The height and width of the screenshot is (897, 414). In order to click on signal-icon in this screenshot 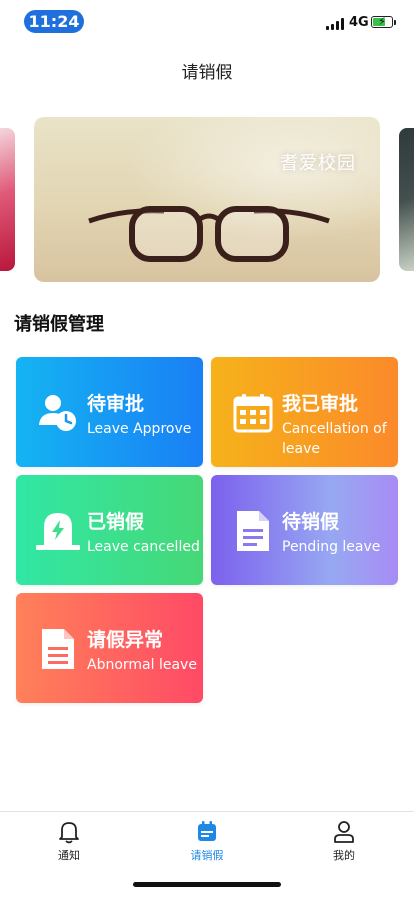, I will do `click(335, 24)`.